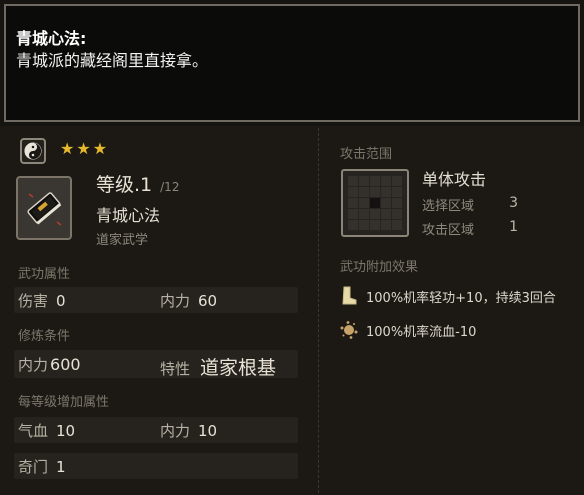  I want to click on star-rating: ★ ★ ★, so click(83, 149).